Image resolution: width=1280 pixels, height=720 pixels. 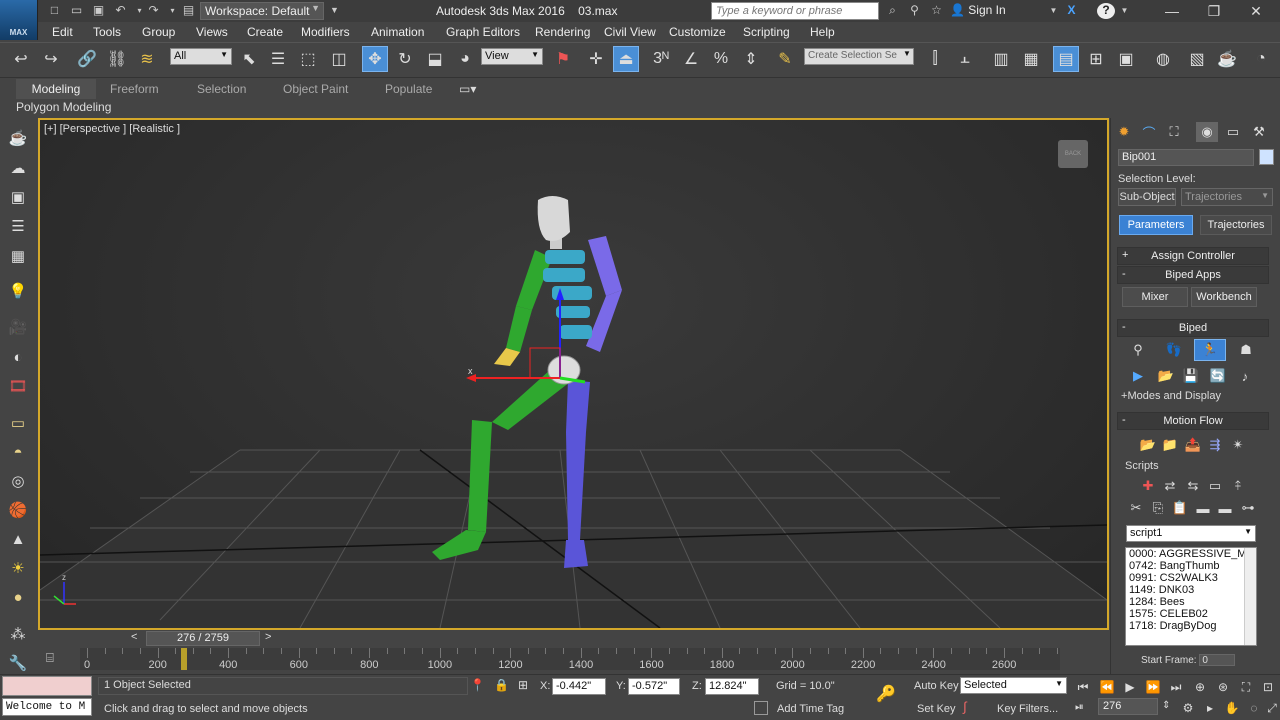 What do you see at coordinates (18, 168) in the screenshot?
I see `cloud-icon: ☁` at bounding box center [18, 168].